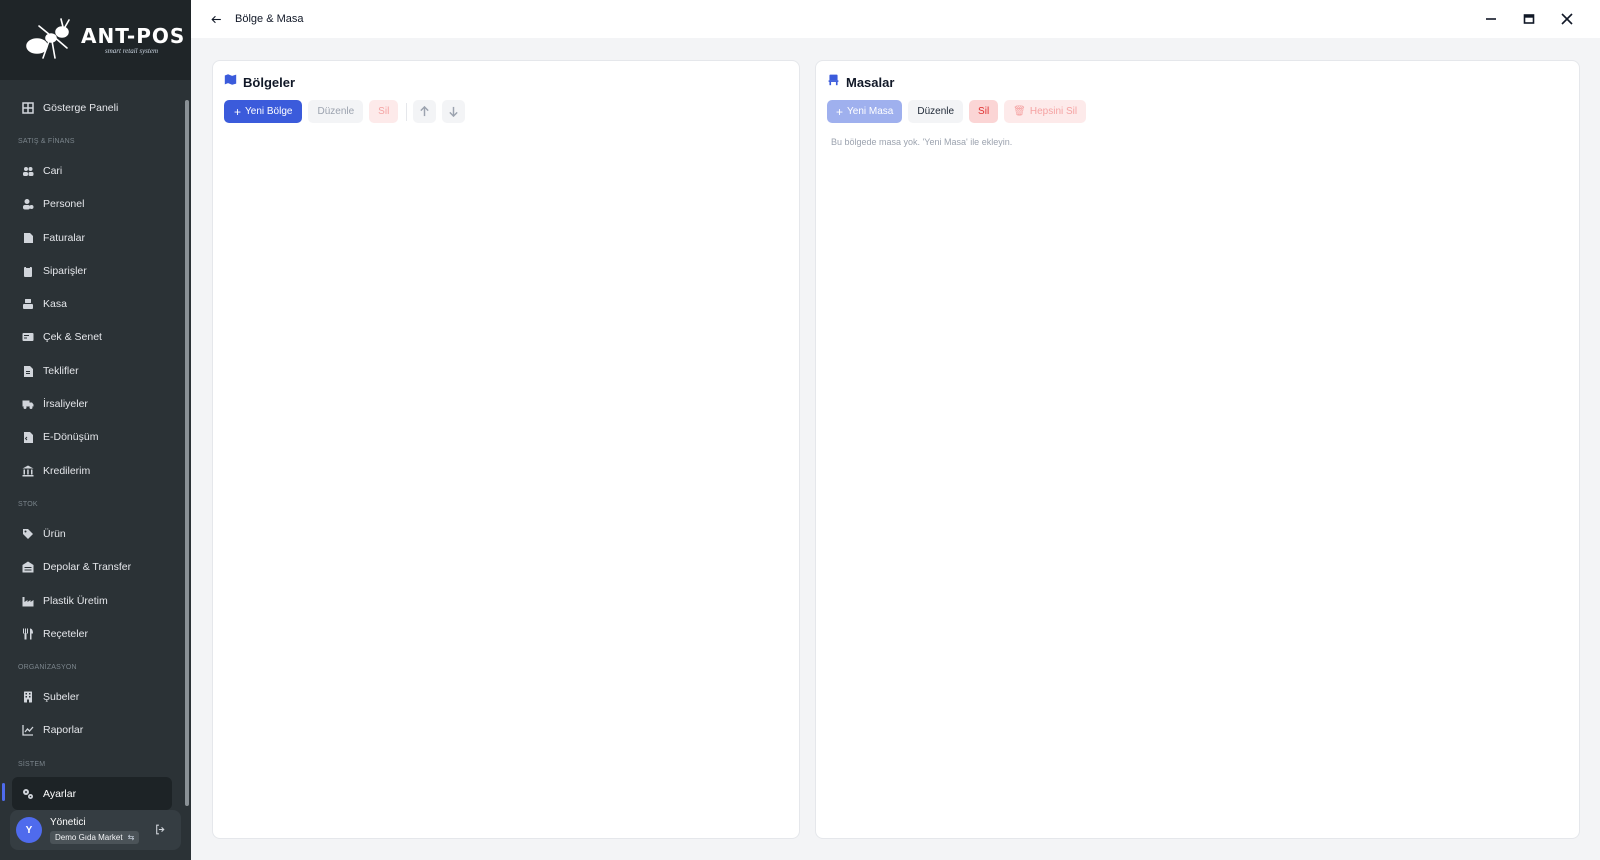 This screenshot has width=1600, height=860. What do you see at coordinates (1567, 19) in the screenshot?
I see `close-icon` at bounding box center [1567, 19].